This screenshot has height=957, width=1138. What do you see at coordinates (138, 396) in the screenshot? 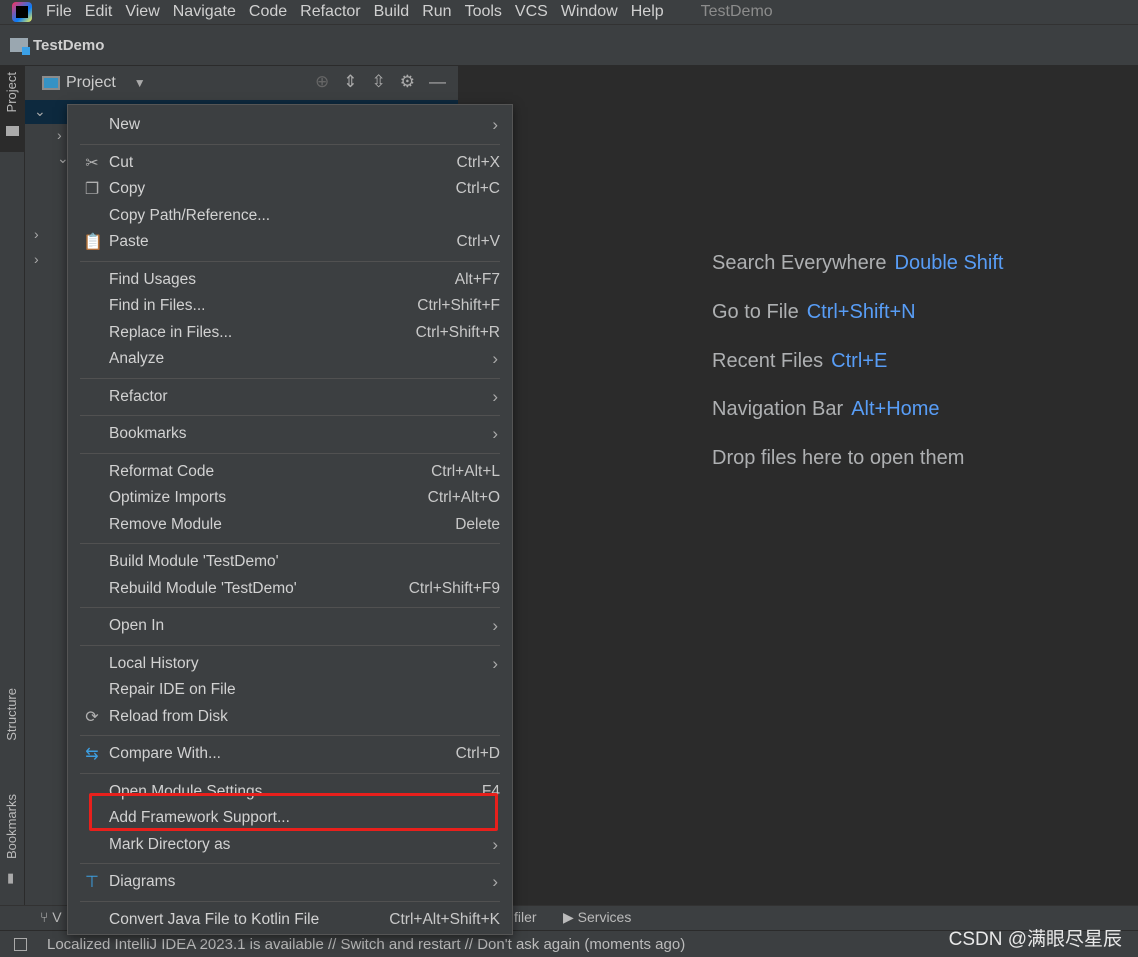
I see `menu-item-label: Refactor` at bounding box center [138, 396].